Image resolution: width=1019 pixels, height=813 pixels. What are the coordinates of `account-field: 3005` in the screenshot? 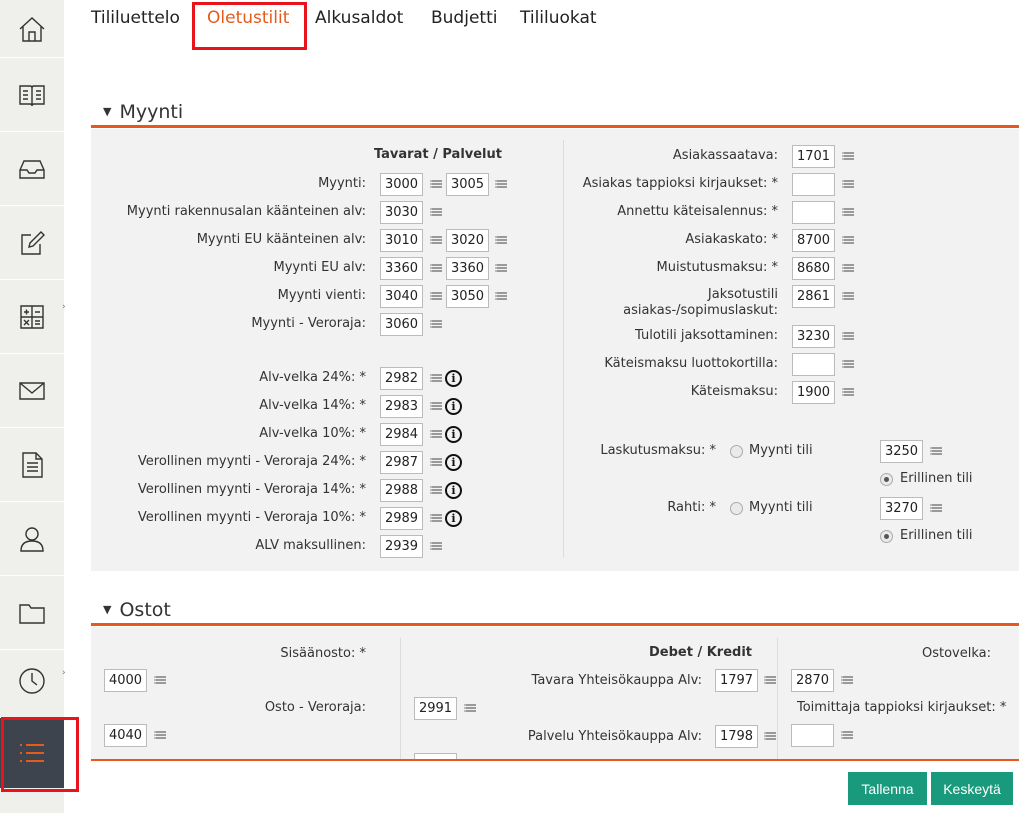 It's located at (467, 184).